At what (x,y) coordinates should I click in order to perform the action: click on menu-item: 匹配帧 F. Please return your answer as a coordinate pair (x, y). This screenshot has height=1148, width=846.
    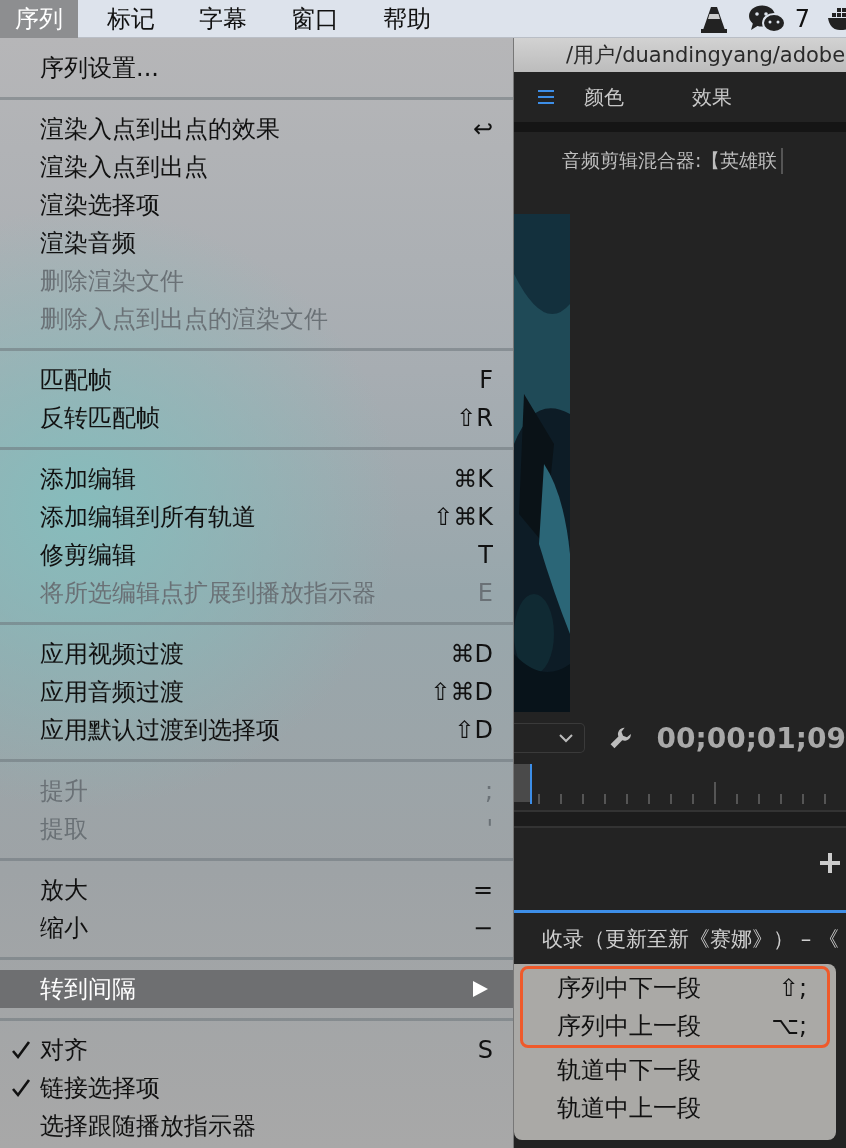
    Looking at the image, I should click on (256, 380).